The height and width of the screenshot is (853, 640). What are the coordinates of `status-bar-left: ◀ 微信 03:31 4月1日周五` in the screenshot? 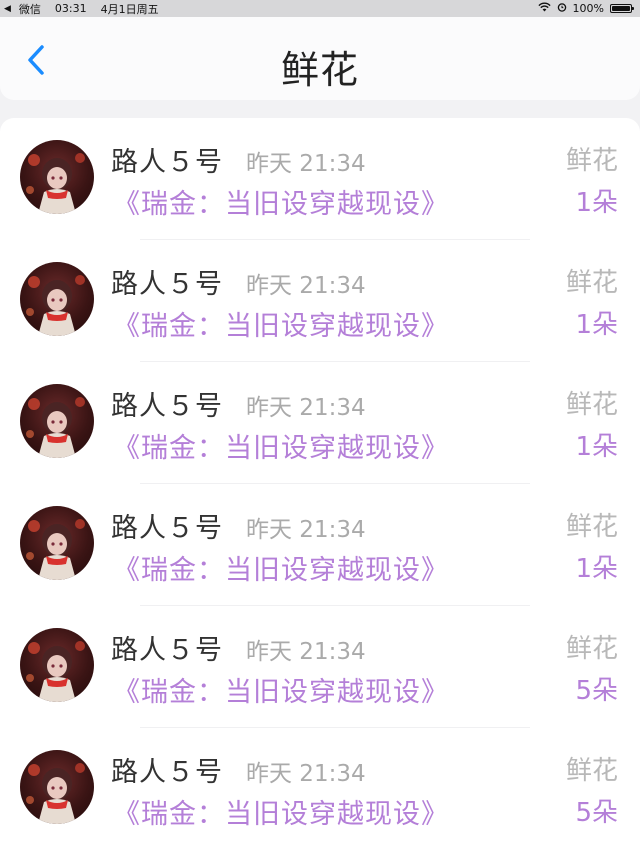 It's located at (81, 9).